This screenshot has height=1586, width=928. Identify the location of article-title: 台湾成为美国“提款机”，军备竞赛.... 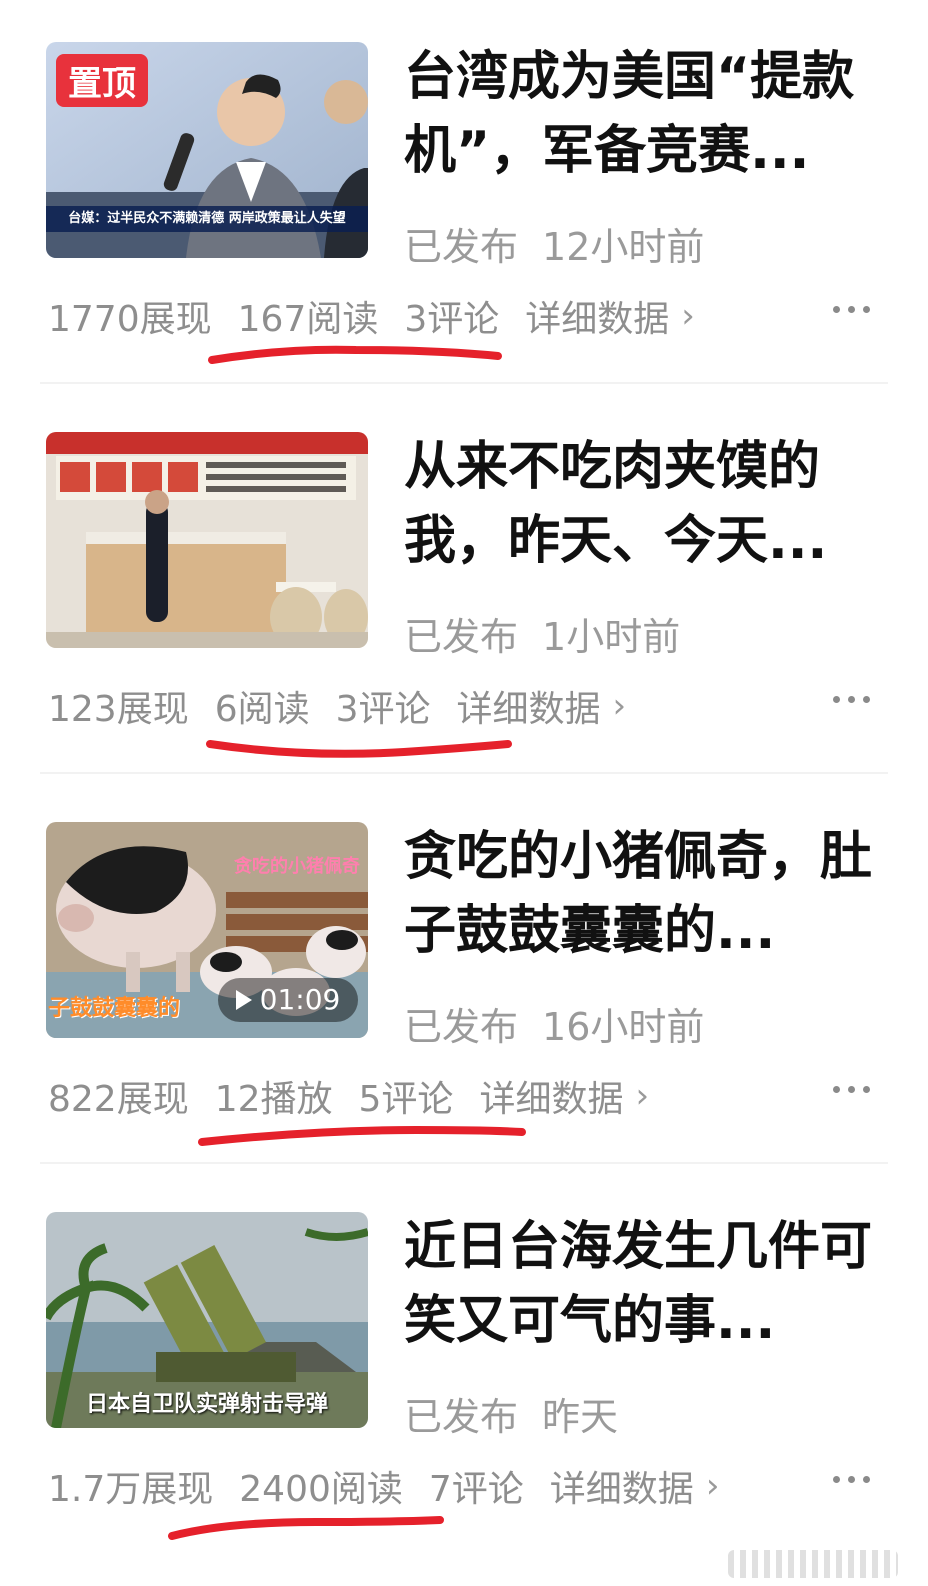
(644, 114).